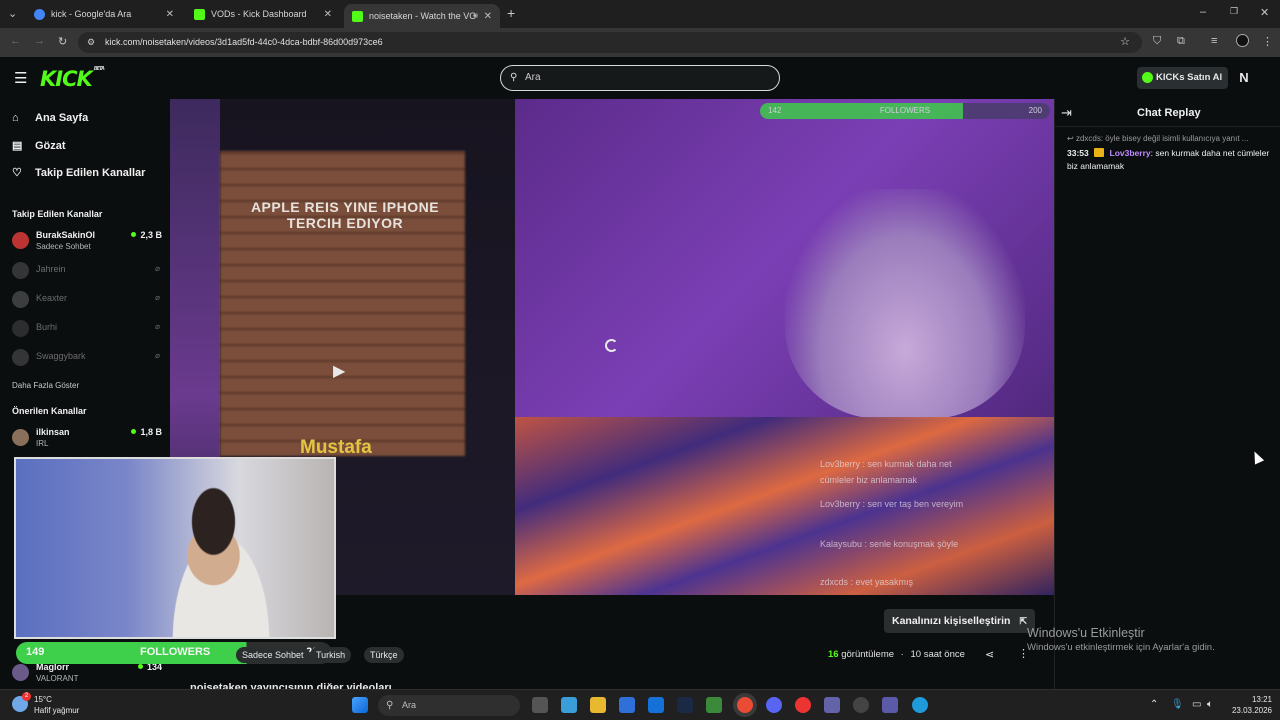 Image resolution: width=1280 pixels, height=720 pixels. I want to click on media-player-icon, so click(803, 705).